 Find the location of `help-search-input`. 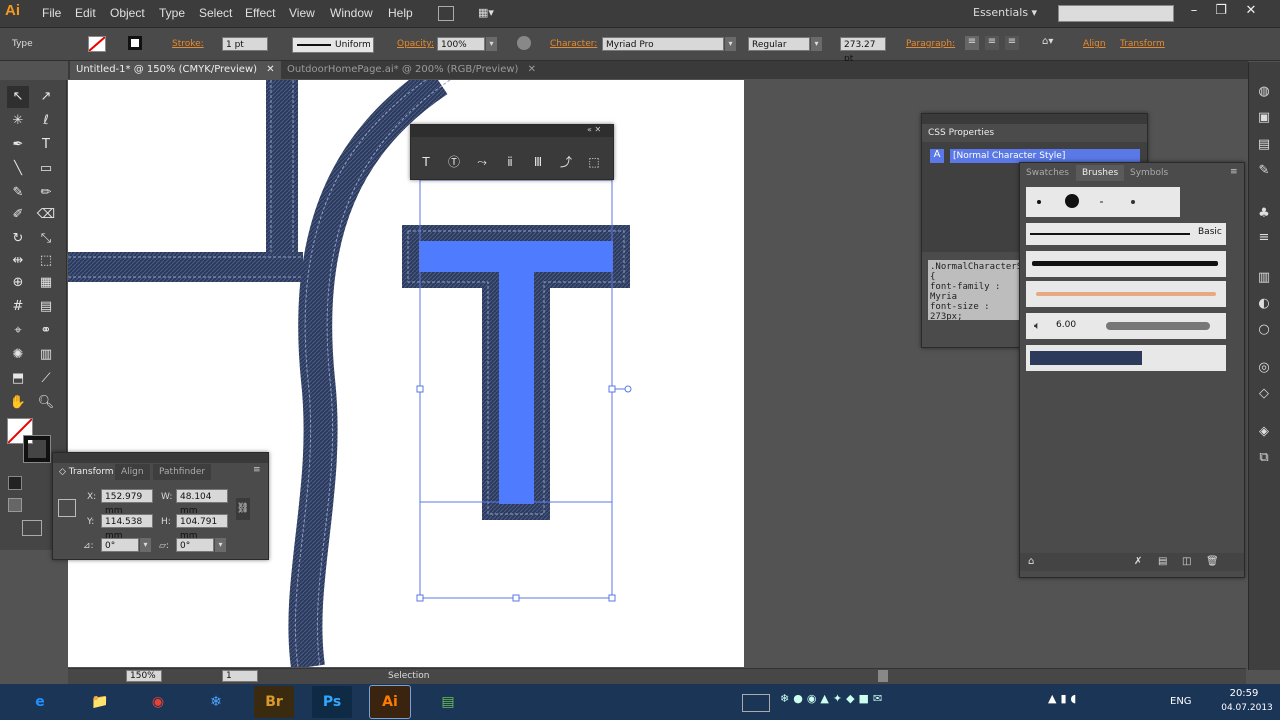

help-search-input is located at coordinates (1116, 13).